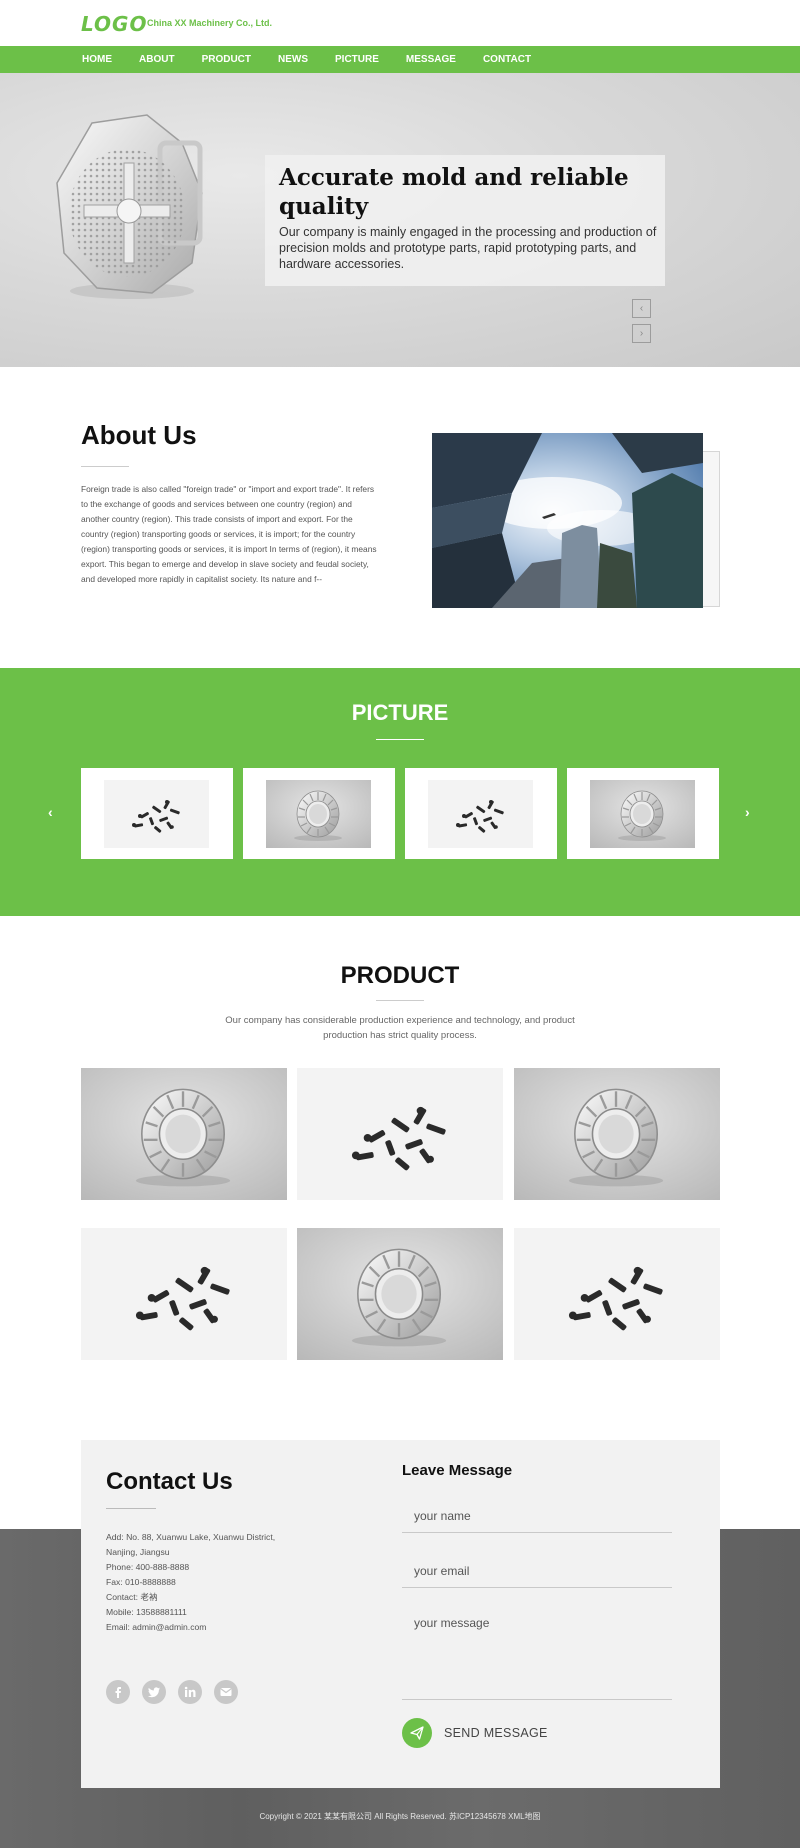 The width and height of the screenshot is (800, 1848). I want to click on picture-title: PICTURE, so click(400, 712).